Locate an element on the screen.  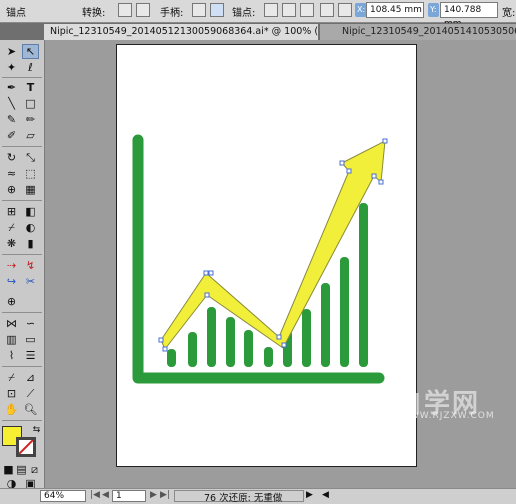
wrap-icon: ⋈ is located at coordinates (11, 323).